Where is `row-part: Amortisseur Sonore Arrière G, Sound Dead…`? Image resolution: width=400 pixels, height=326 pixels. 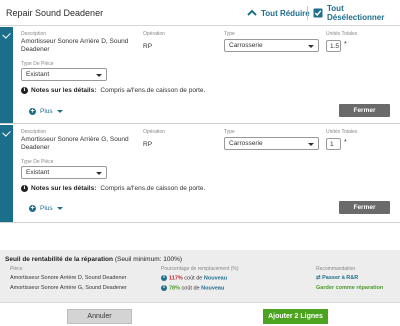
row-part: Amortisseur Sonore Arrière G, Sound Dead… is located at coordinates (68, 288).